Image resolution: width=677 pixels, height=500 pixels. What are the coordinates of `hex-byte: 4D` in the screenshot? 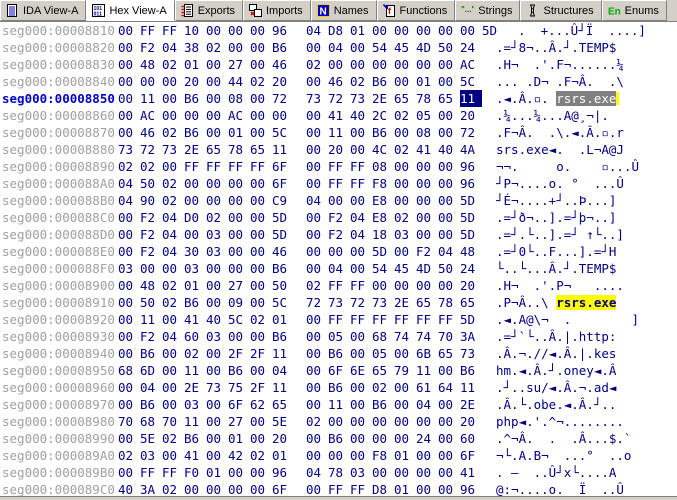 It's located at (427, 268).